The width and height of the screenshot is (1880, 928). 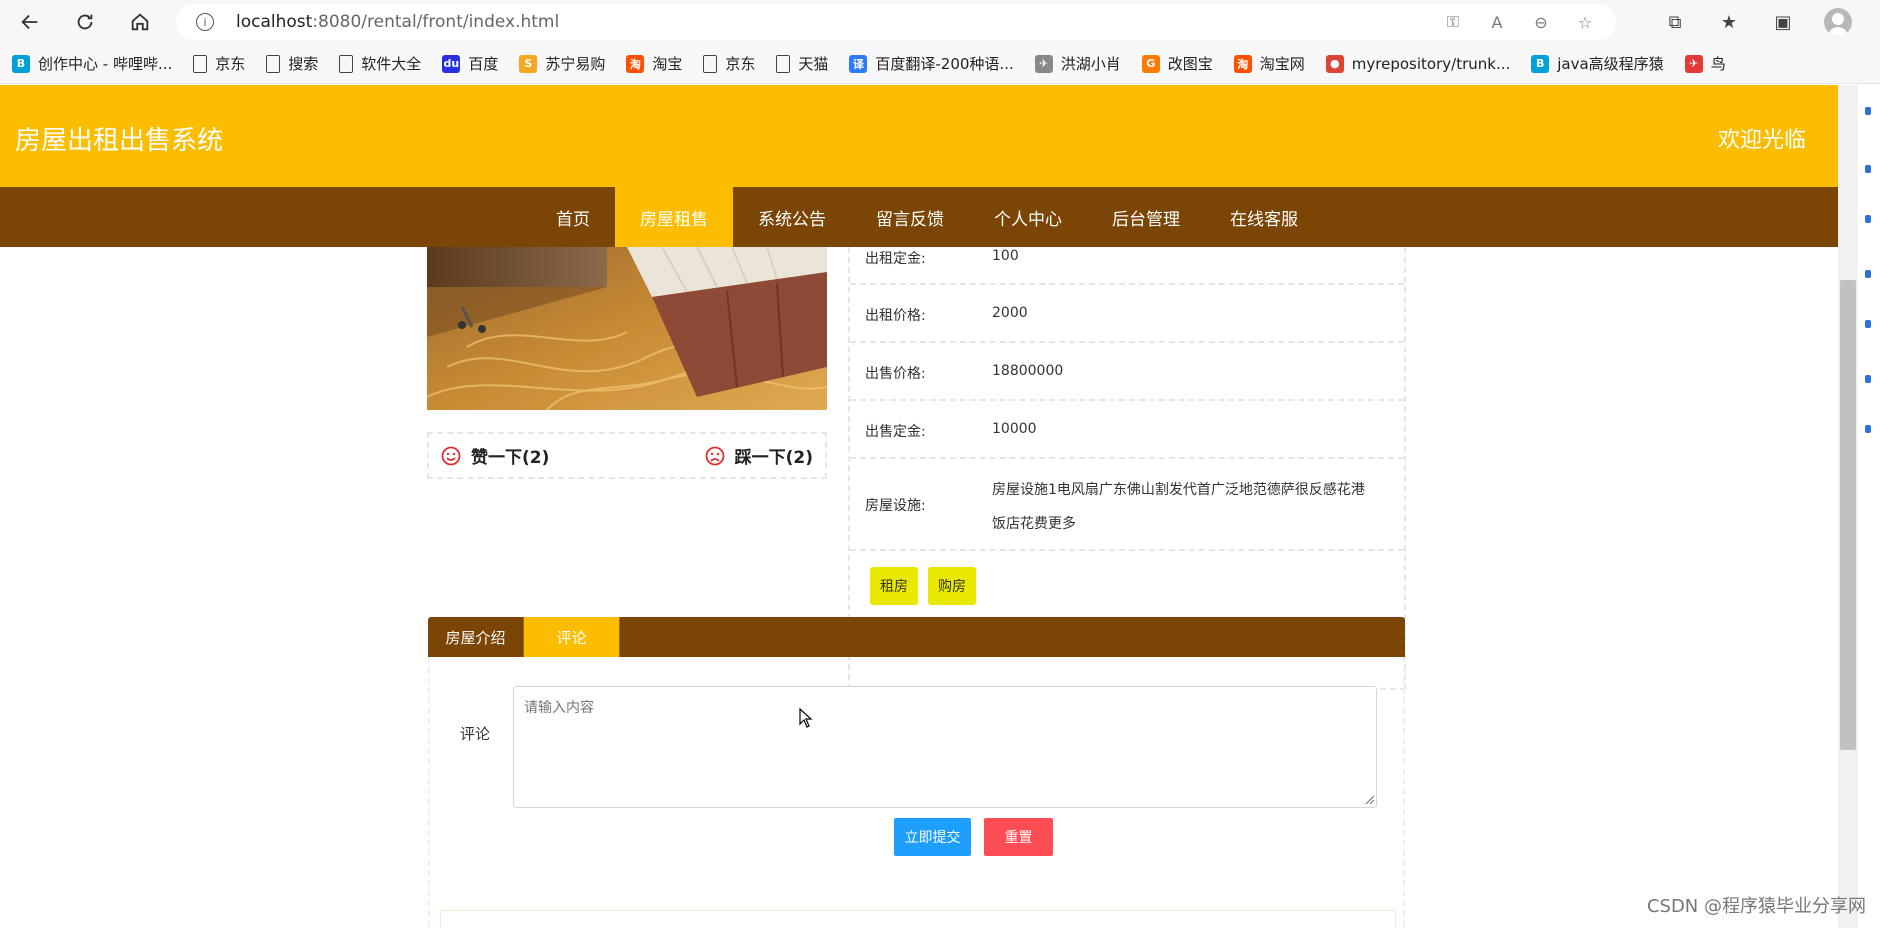 I want to click on taobao-icon: 淘, so click(x=1242, y=63).